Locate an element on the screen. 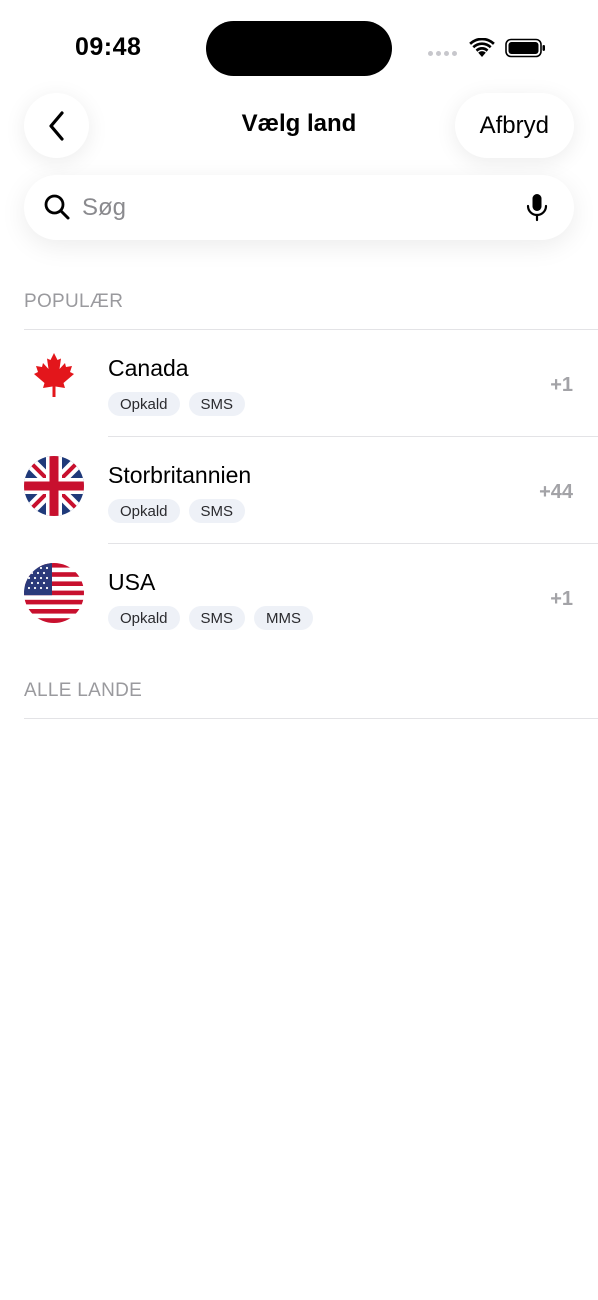 Image resolution: width=598 pixels, height=1300 pixels. uk-flag-icon is located at coordinates (54, 486).